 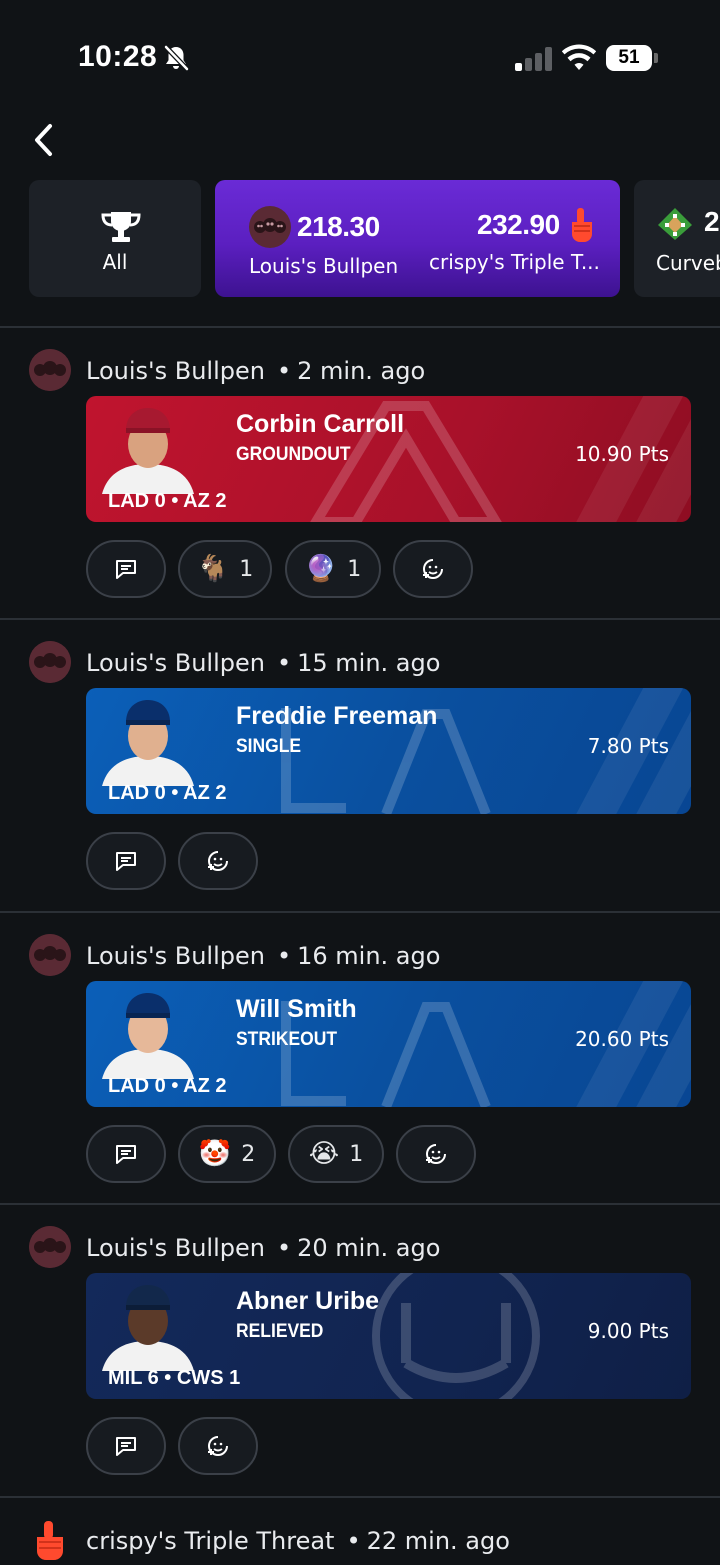 I want to click on owner-name: crispy's Triple Threat, so click(x=210, y=1541).